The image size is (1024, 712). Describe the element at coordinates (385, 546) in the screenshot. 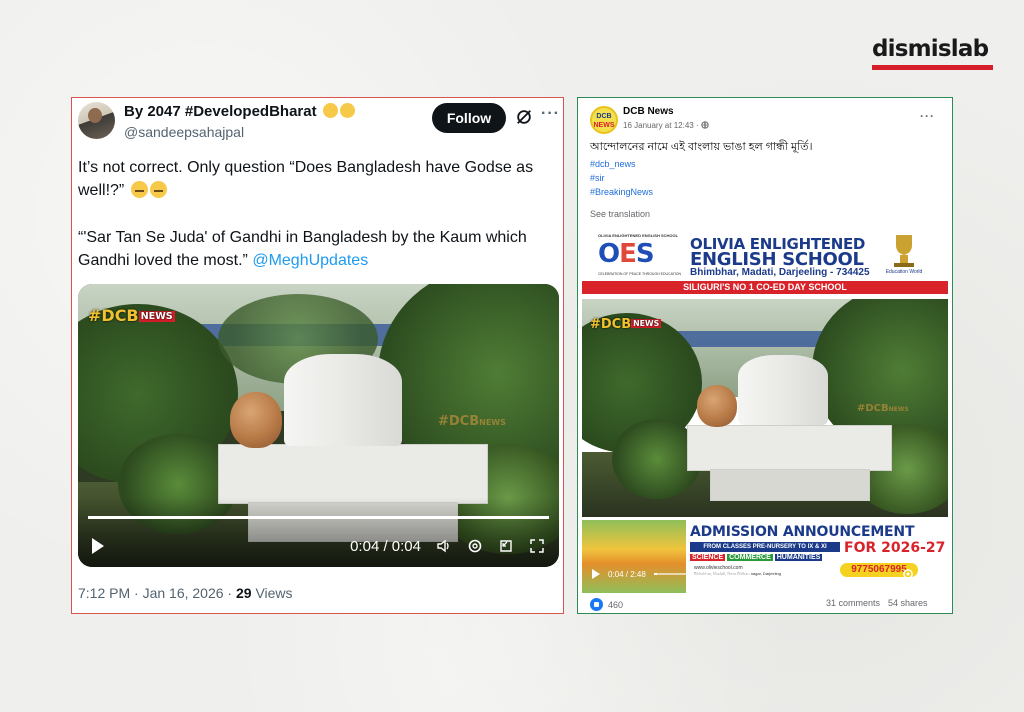

I see `video-time: 0:04 / 0:04` at that location.